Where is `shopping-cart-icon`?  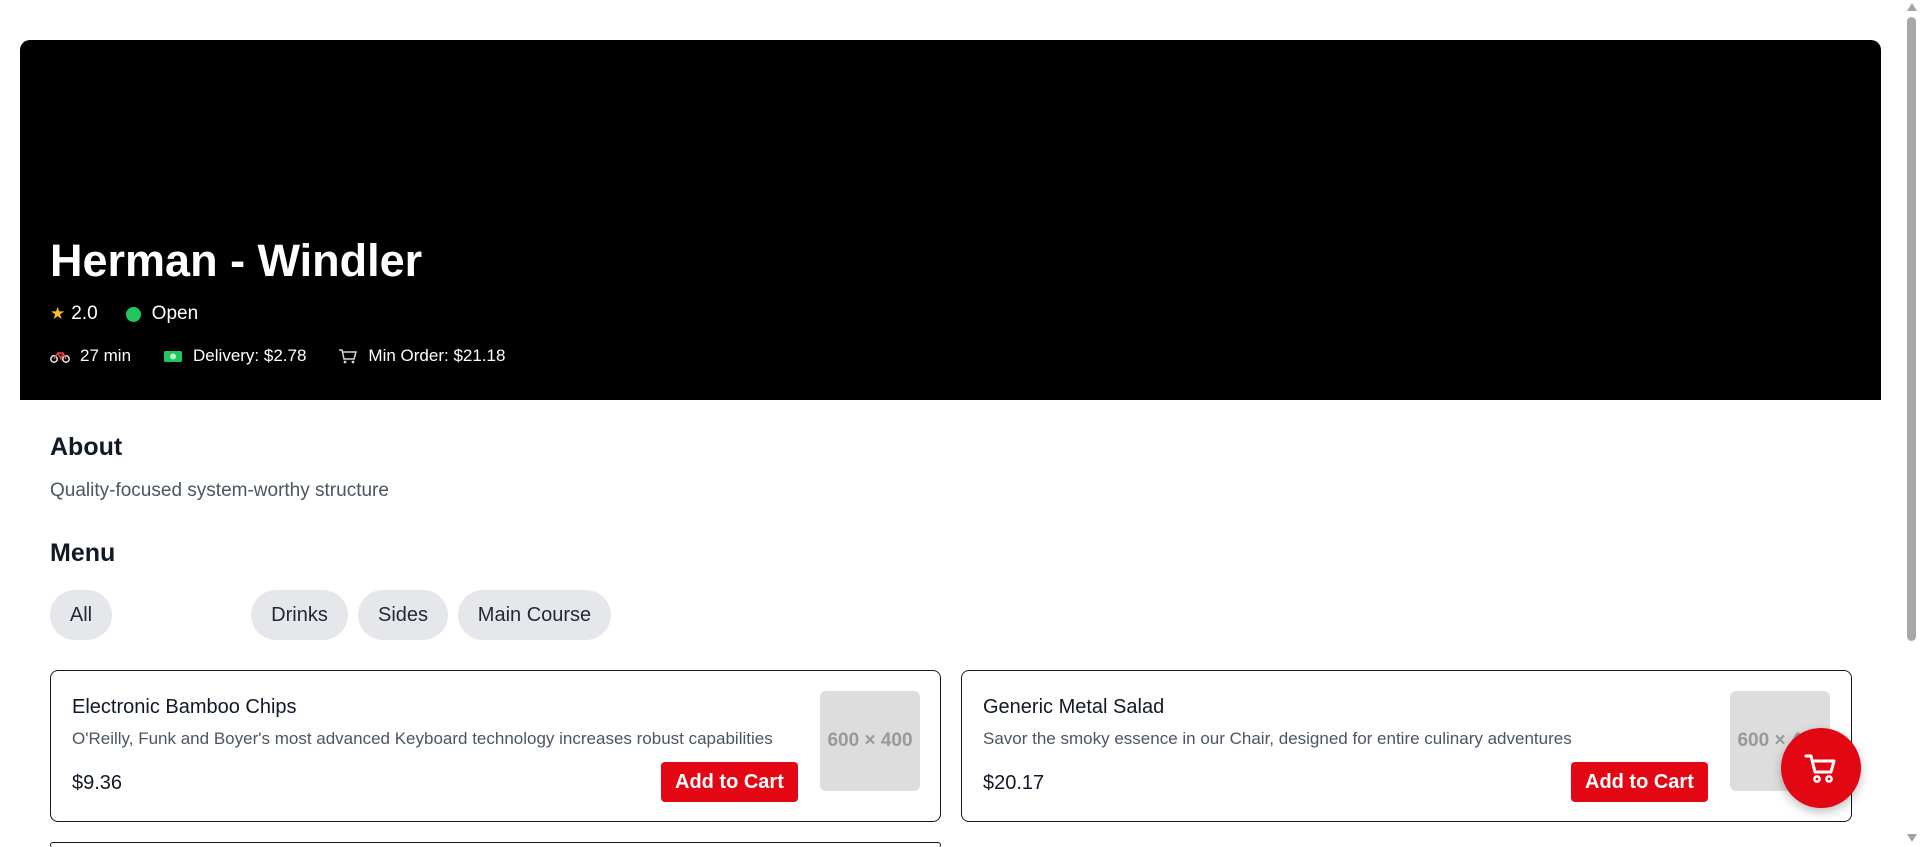
shopping-cart-icon is located at coordinates (1820, 768).